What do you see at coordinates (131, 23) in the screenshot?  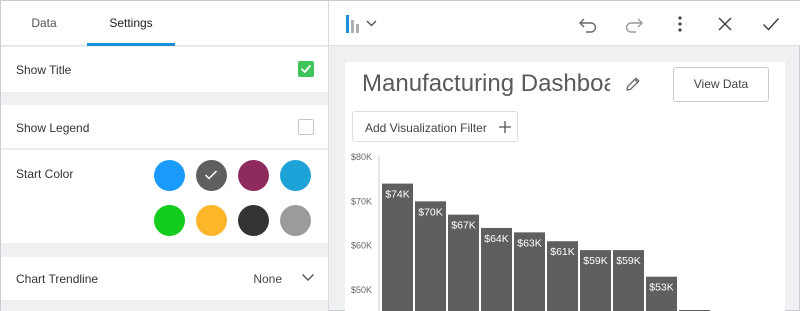 I see `tab-settings: Settings` at bounding box center [131, 23].